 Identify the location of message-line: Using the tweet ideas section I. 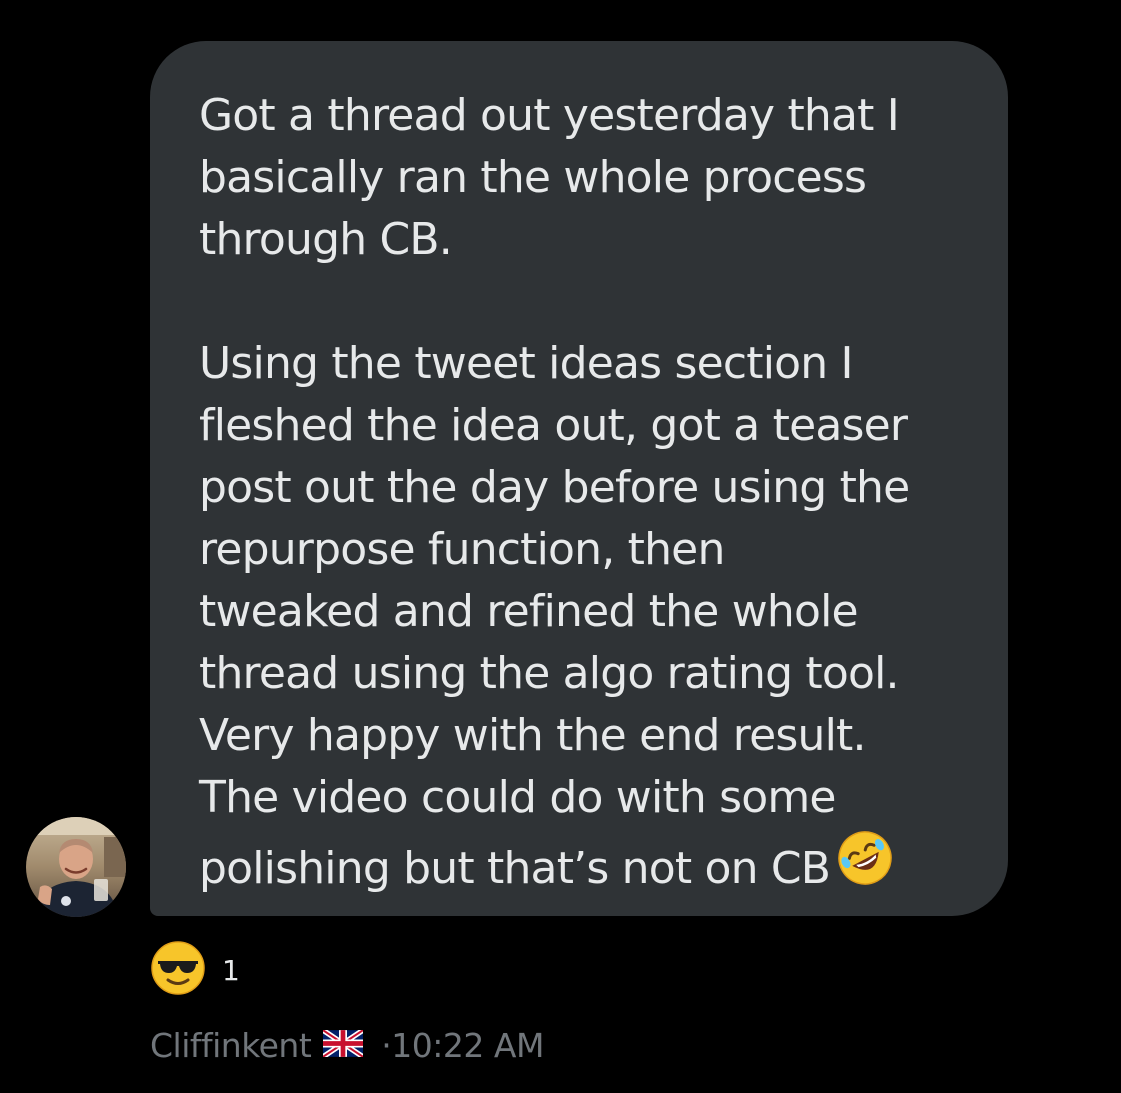
(526, 363).